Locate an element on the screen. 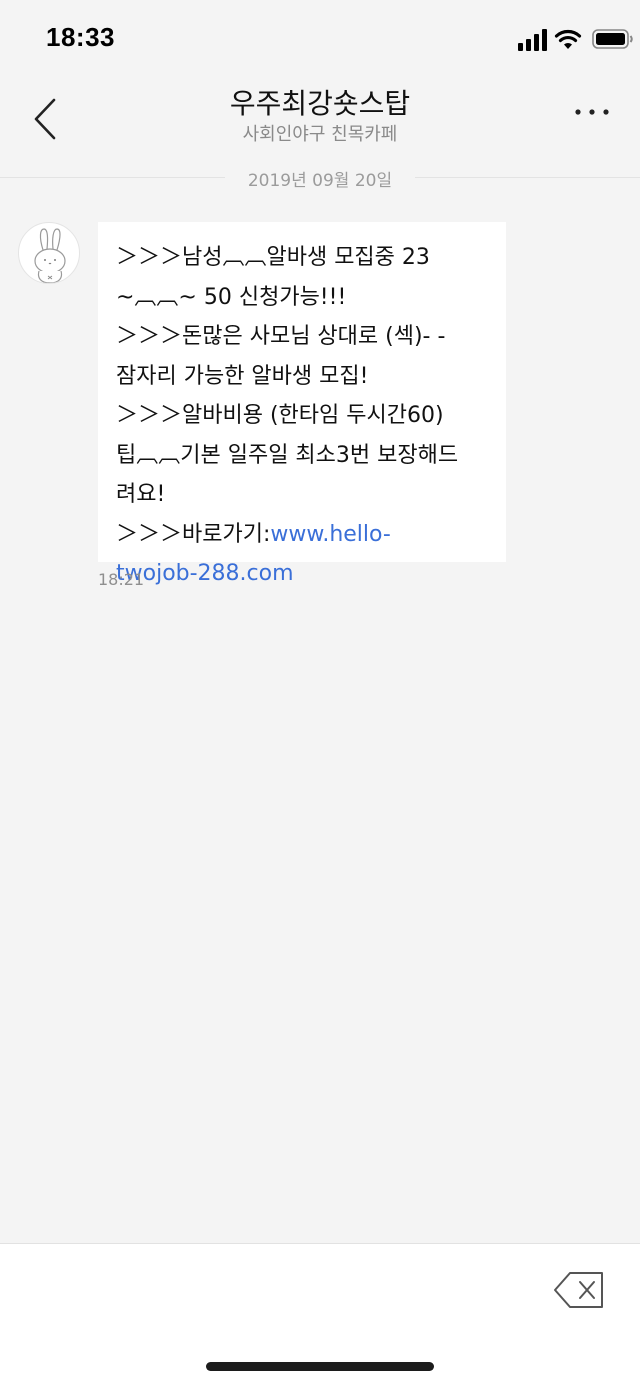  message-line: ~︹︹~ 50 신청가능!!! is located at coordinates (231, 297).